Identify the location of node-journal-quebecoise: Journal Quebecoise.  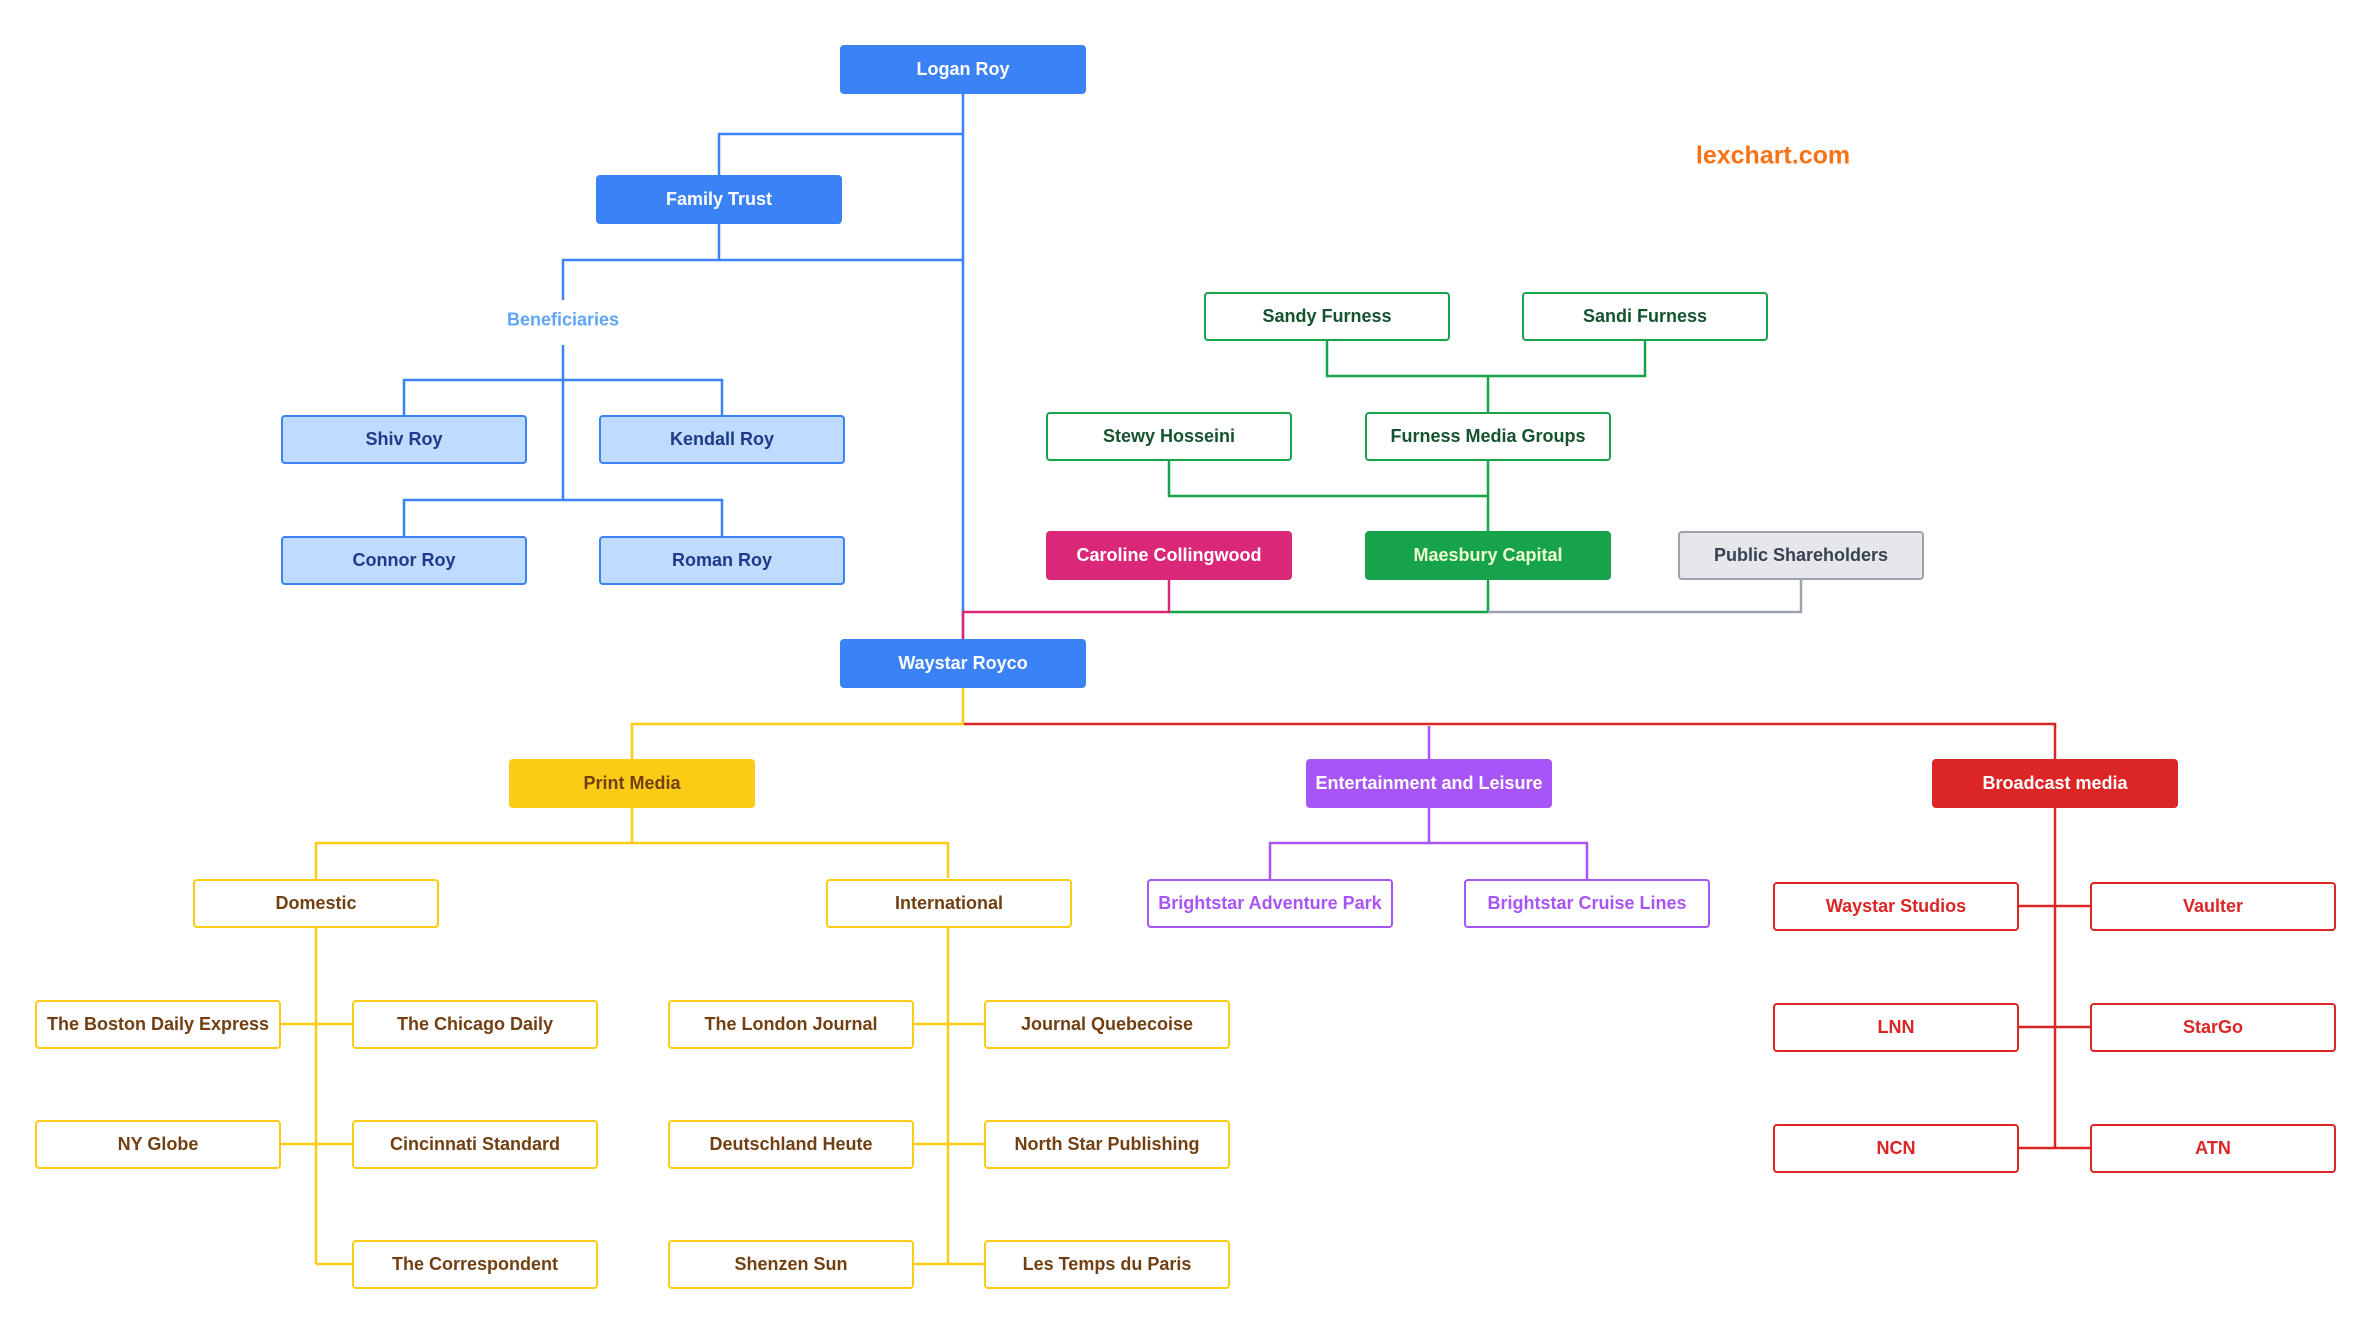
(1107, 1024).